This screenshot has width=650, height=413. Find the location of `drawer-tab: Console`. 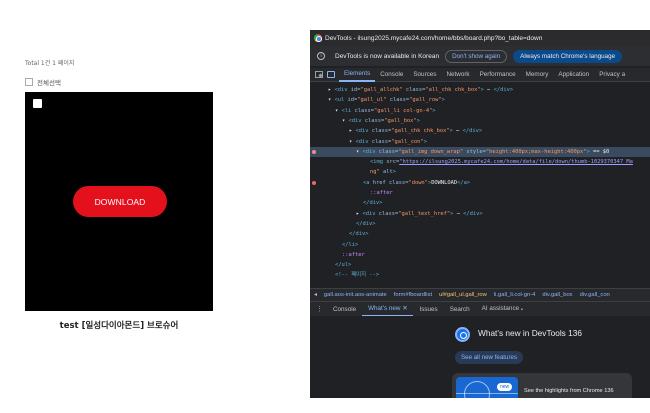

drawer-tab: Console is located at coordinates (344, 309).